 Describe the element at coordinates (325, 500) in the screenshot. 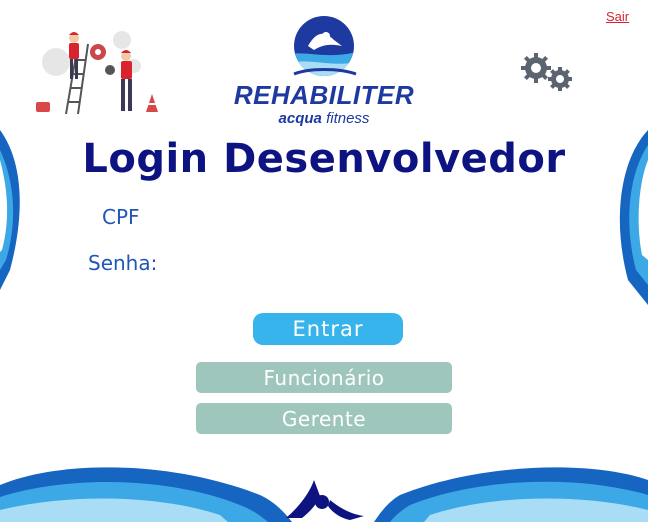

I see `swimmer-silhouette-icon` at that location.